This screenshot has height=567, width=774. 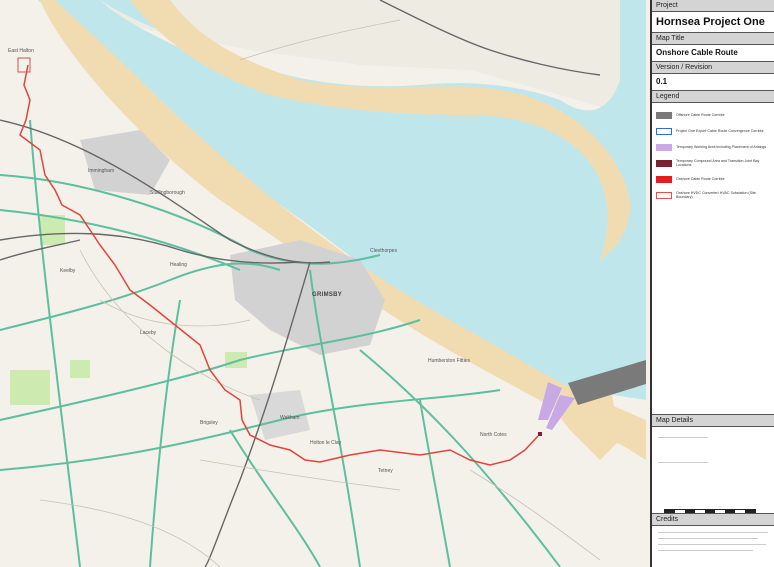 I want to click on compound-area, so click(x=540, y=434).